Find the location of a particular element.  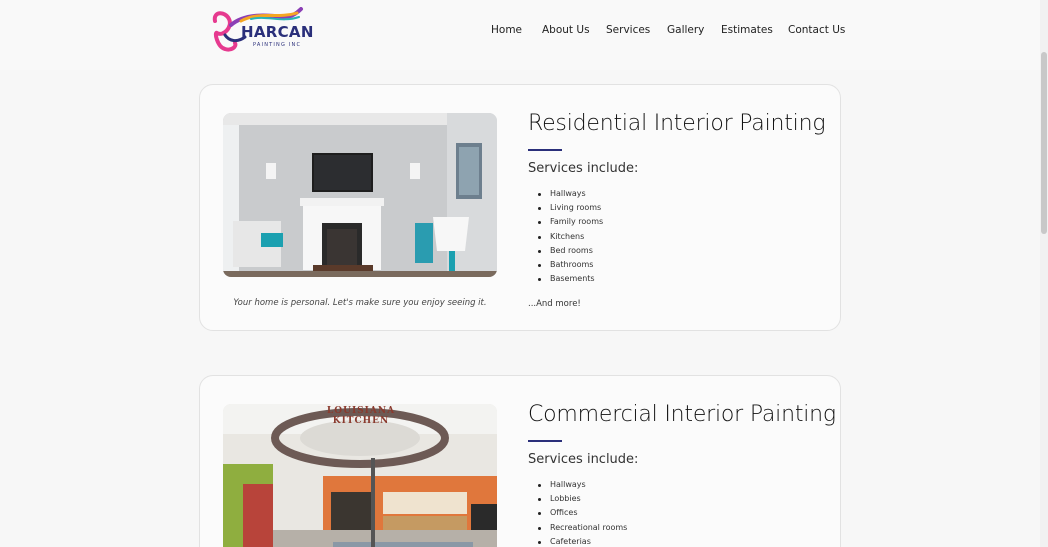

scrollbar-thumb is located at coordinates (1044, 143).